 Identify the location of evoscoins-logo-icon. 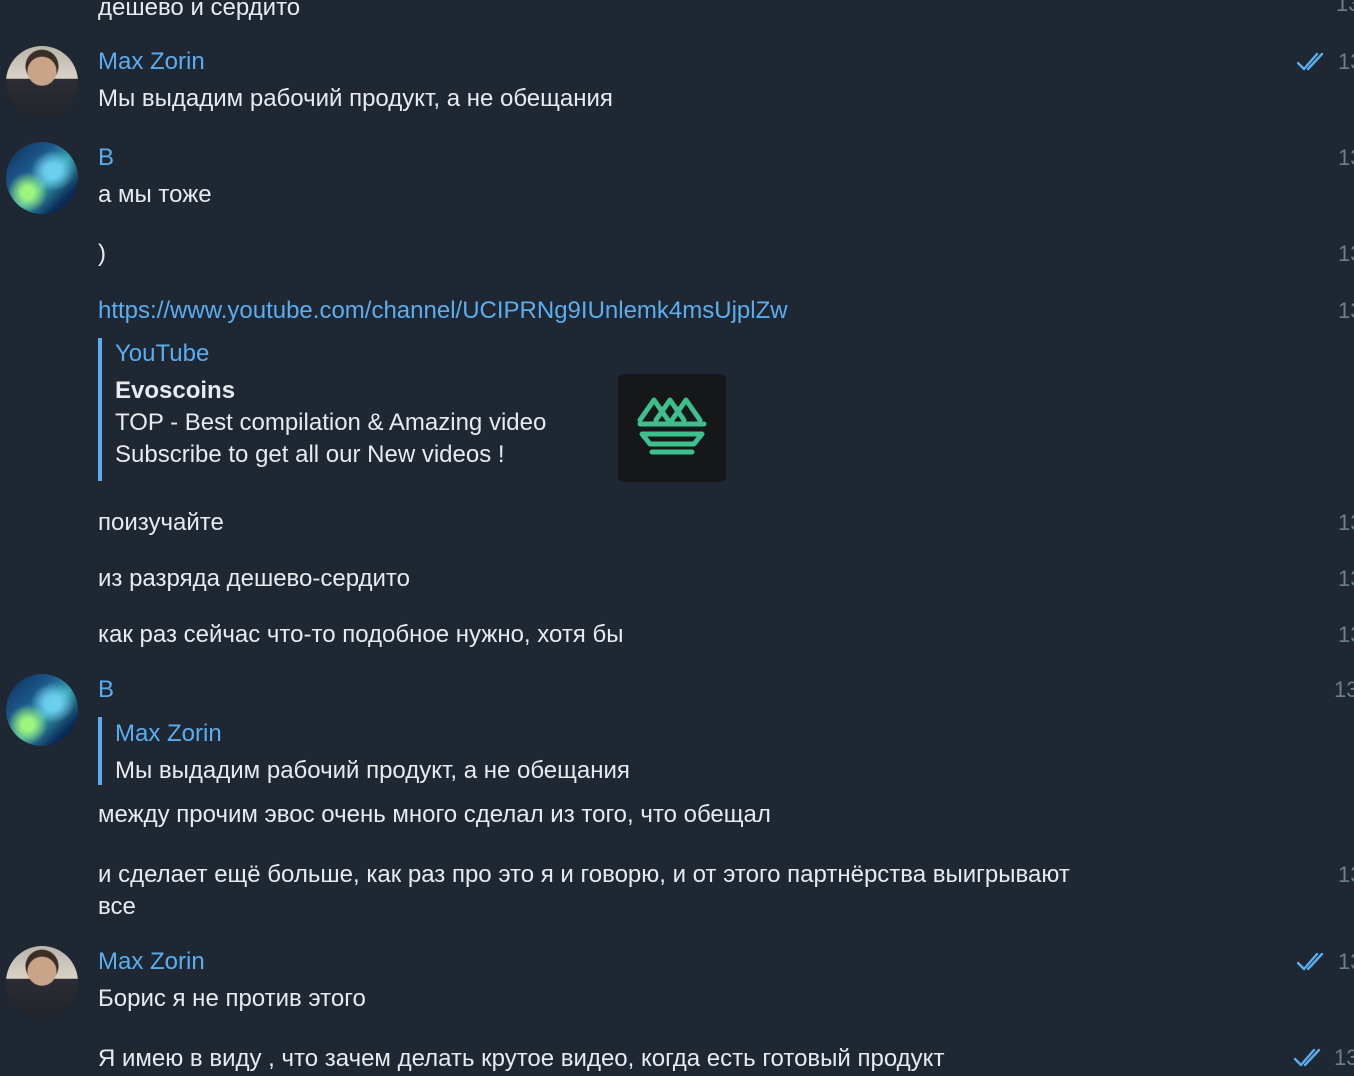
(672, 426).